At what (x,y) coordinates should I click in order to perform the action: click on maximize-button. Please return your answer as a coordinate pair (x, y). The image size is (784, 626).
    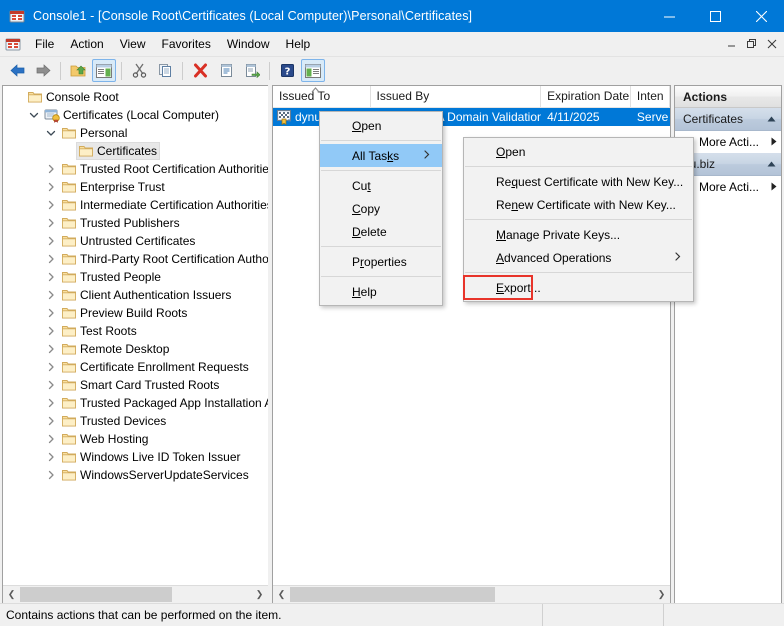
    Looking at the image, I should click on (715, 16).